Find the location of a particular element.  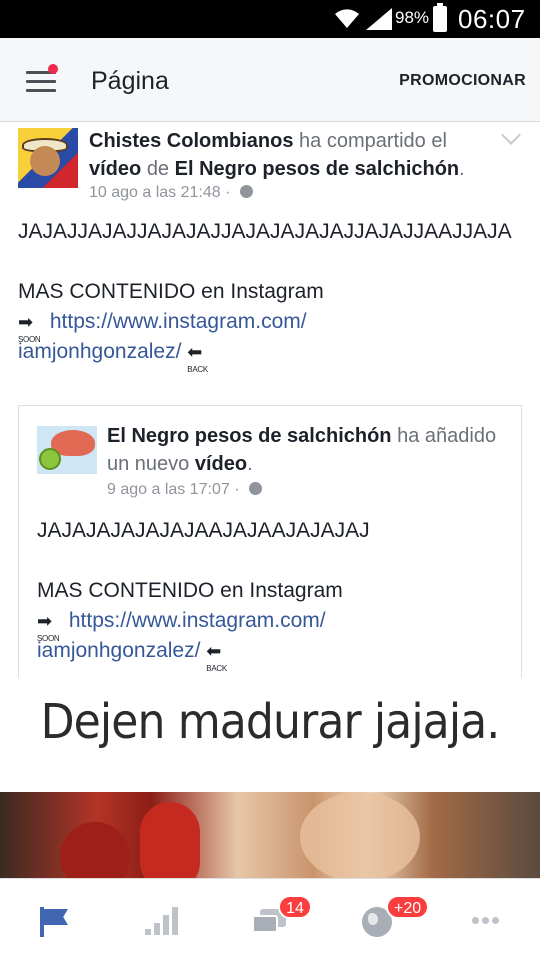

chevron-down-icon is located at coordinates (511, 135).